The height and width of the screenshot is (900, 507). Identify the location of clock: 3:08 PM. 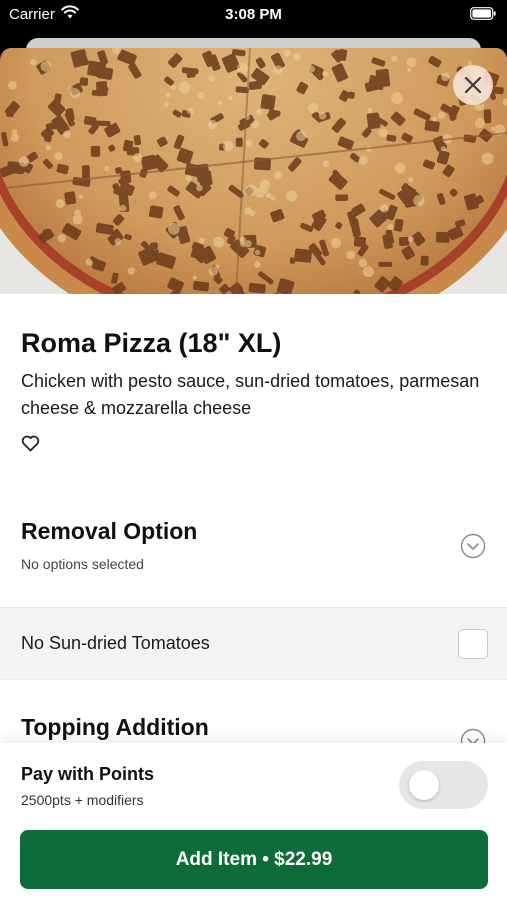
(253, 14).